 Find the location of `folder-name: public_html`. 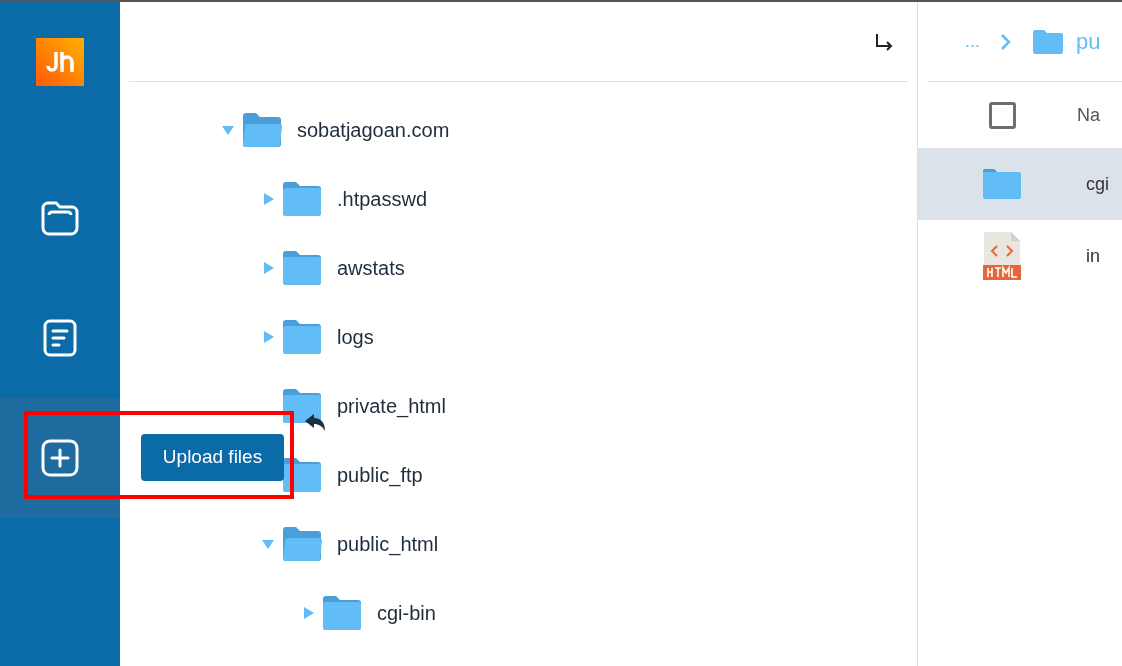

folder-name: public_html is located at coordinates (388, 543).